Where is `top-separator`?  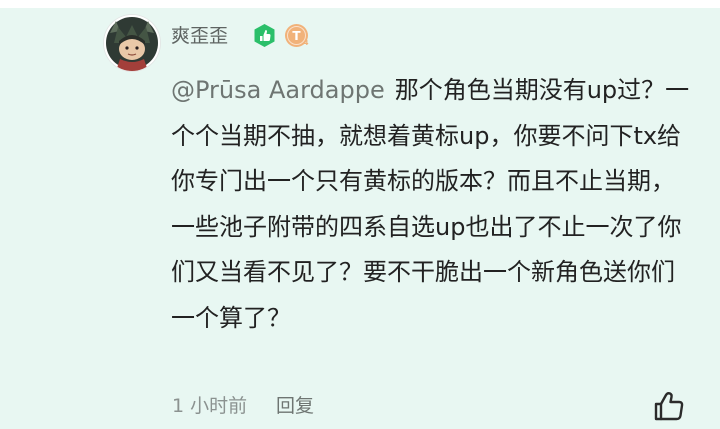 top-separator is located at coordinates (360, 4).